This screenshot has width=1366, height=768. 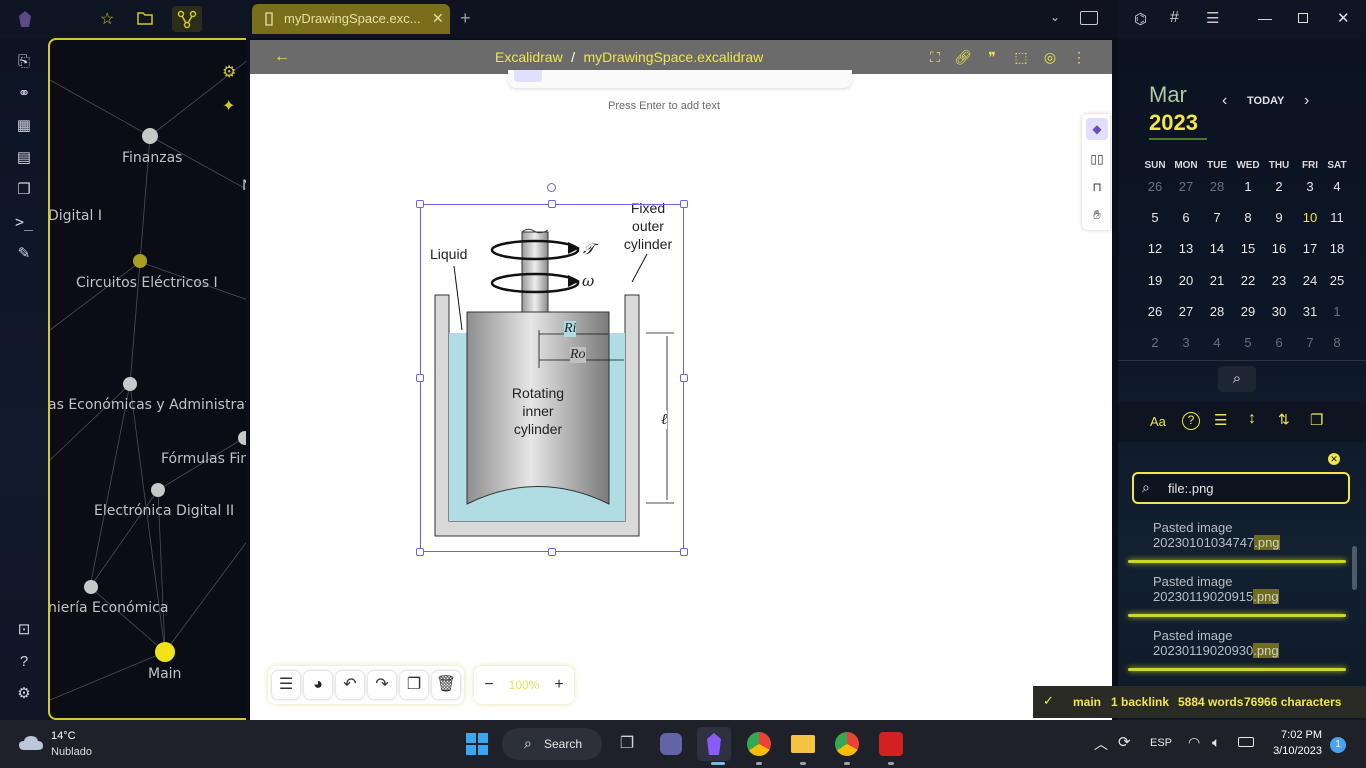 What do you see at coordinates (1186, 248) in the screenshot?
I see `calendar-day: 13` at bounding box center [1186, 248].